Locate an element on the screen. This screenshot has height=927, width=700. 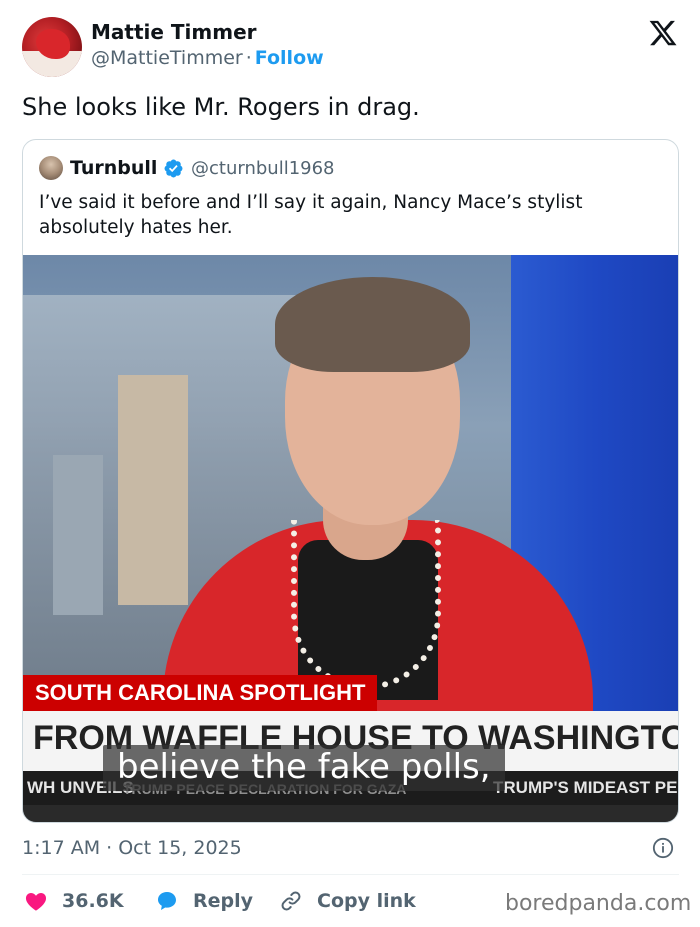
quoted-author-handle: @cturnbull1968 is located at coordinates (263, 168).